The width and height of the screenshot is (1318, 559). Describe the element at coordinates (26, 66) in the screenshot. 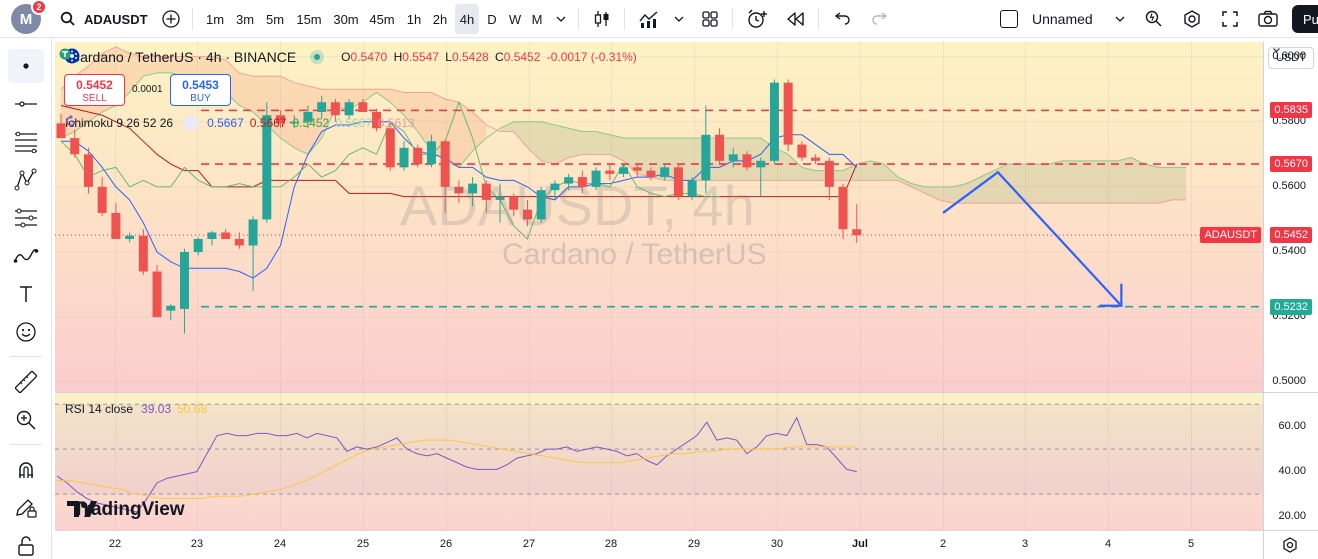

I see `cursor-tool` at that location.